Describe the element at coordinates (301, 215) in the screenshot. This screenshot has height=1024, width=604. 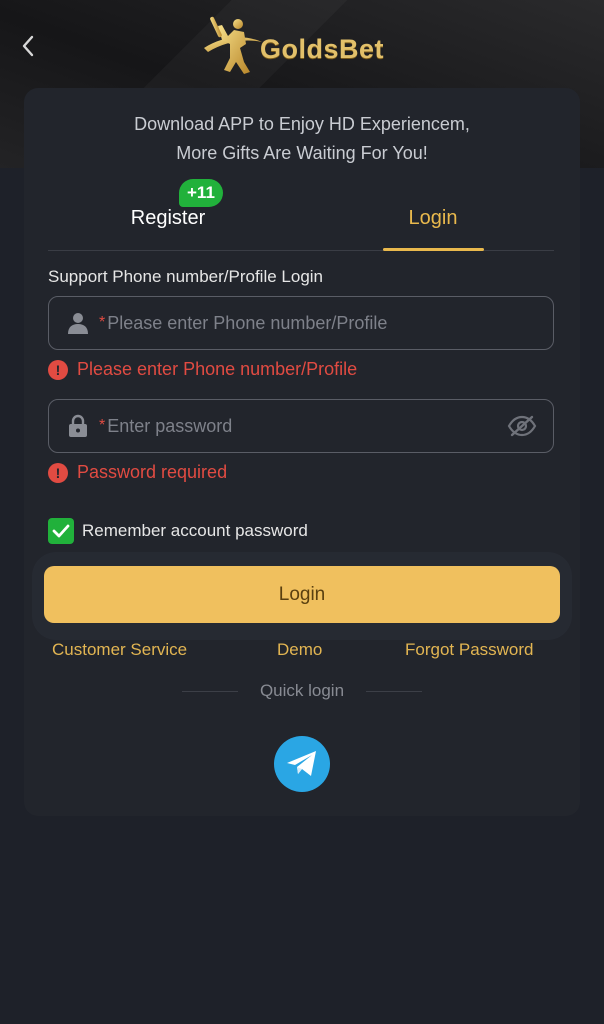
I see `auth-tabs: Register +11 Login` at that location.